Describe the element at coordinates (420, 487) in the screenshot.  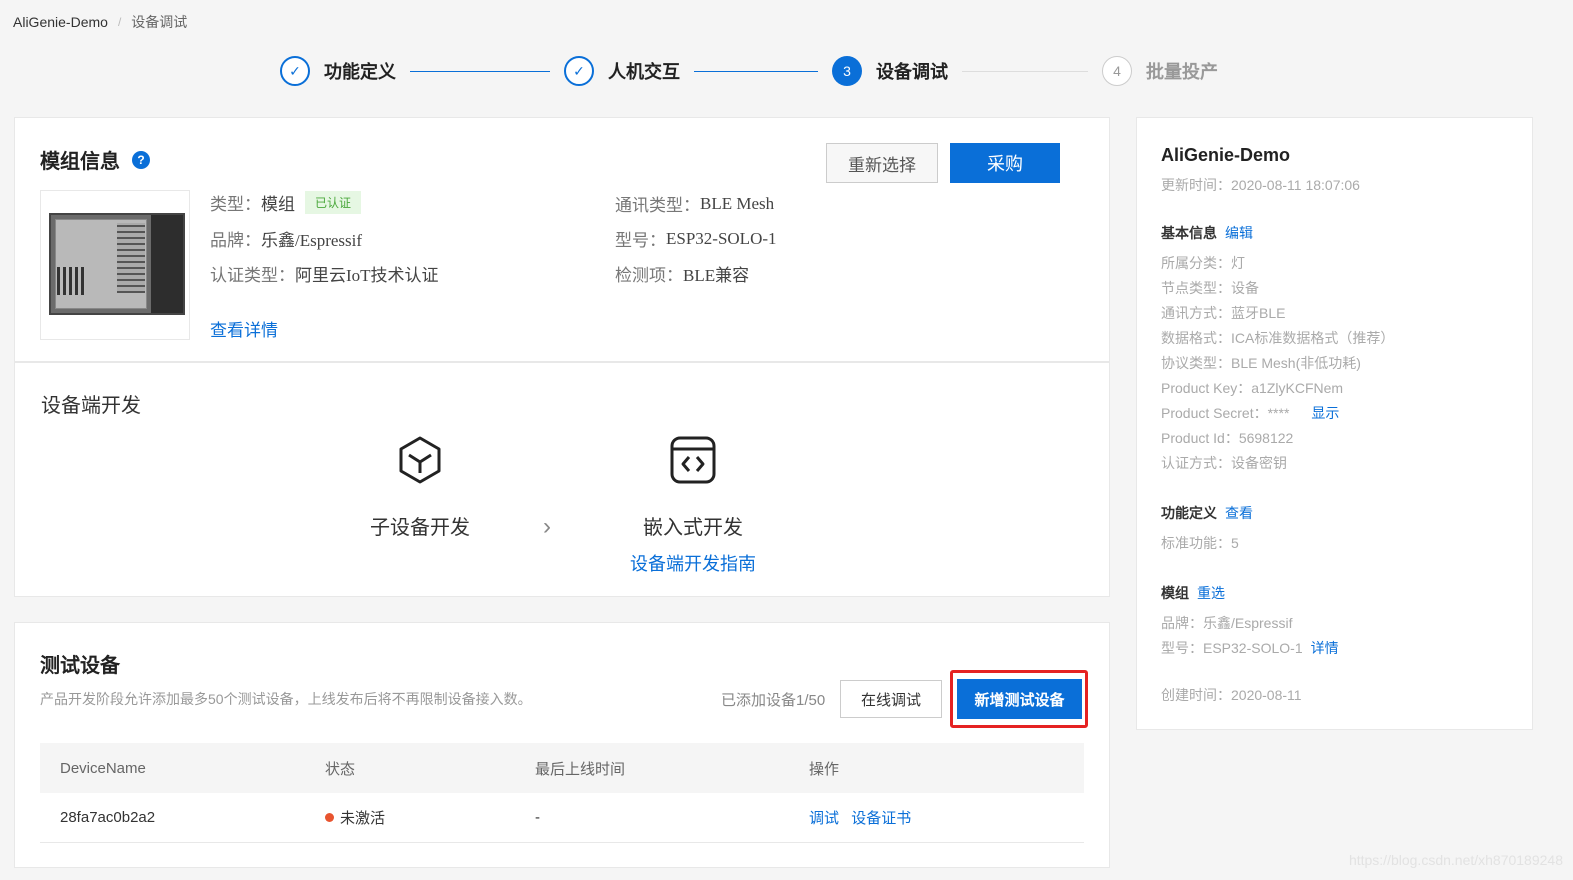
I see `sub-device-dev-option: 子设备开发` at that location.